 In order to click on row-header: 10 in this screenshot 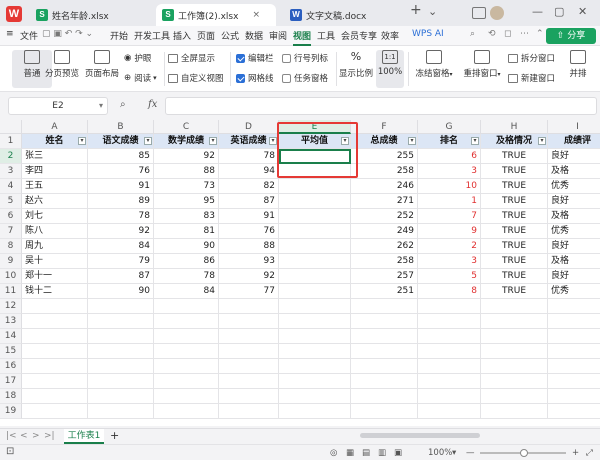, I will do `click(11, 276)`.